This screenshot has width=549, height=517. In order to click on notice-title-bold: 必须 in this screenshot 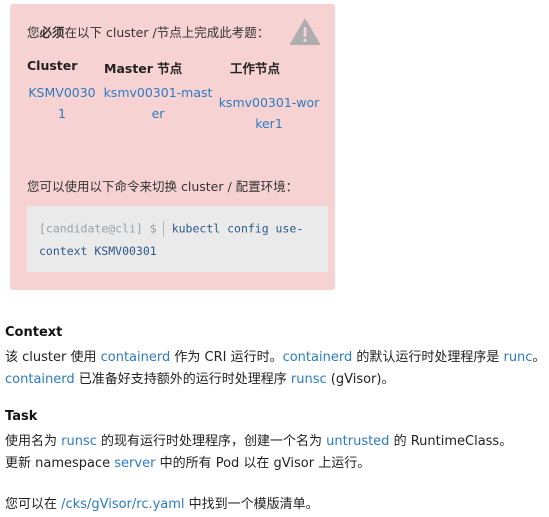, I will do `click(52, 32)`.